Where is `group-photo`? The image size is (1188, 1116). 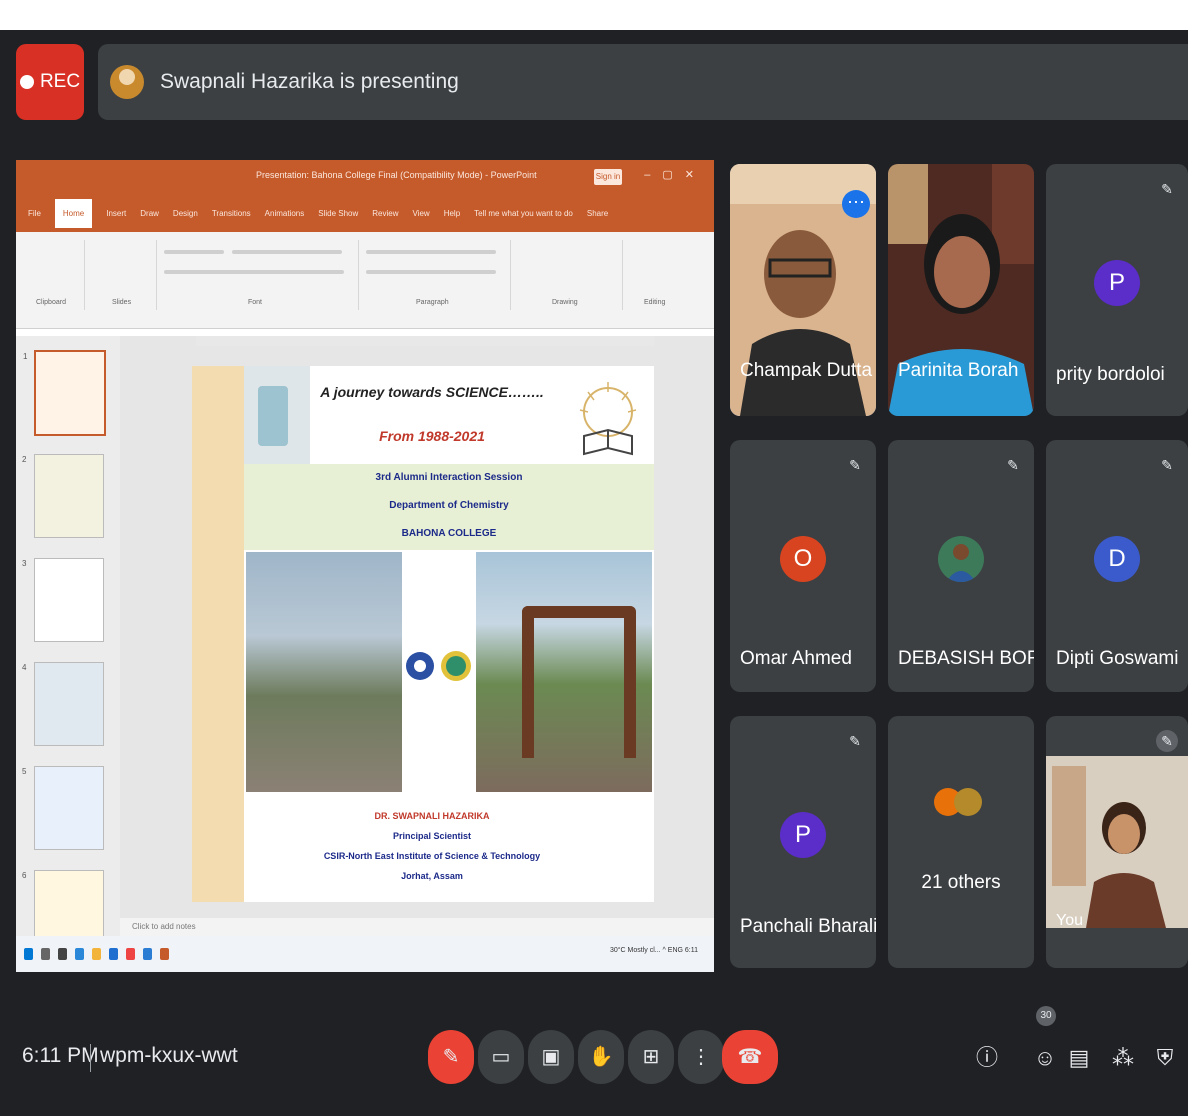 group-photo is located at coordinates (324, 672).